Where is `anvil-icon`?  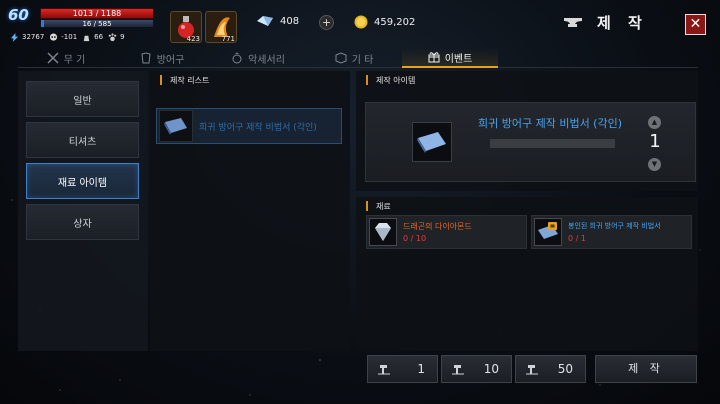
anvil-icon is located at coordinates (573, 22).